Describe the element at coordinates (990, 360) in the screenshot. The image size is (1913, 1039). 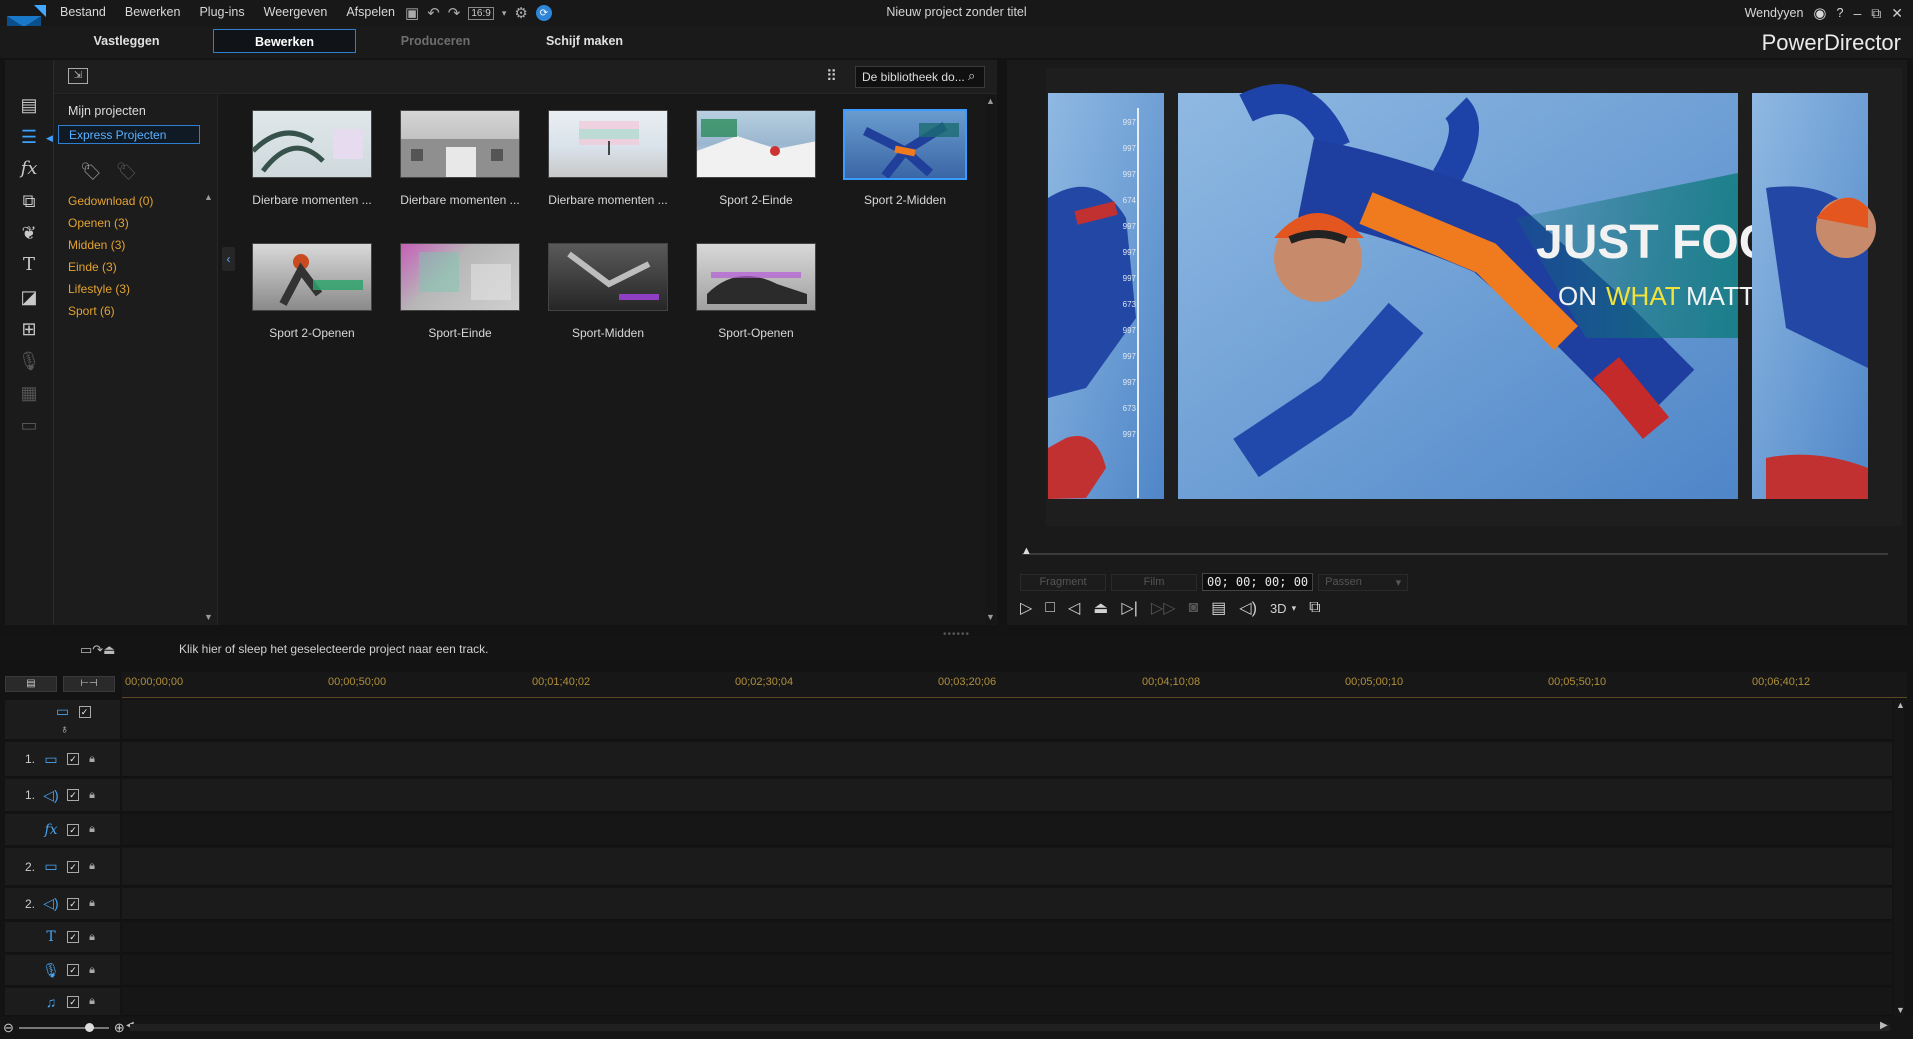
I see `library-scrollbar` at that location.